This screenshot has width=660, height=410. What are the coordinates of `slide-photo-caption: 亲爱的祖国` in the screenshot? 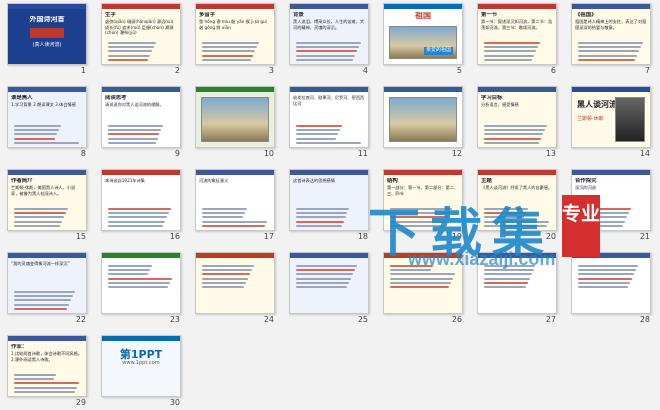 It's located at (438, 51).